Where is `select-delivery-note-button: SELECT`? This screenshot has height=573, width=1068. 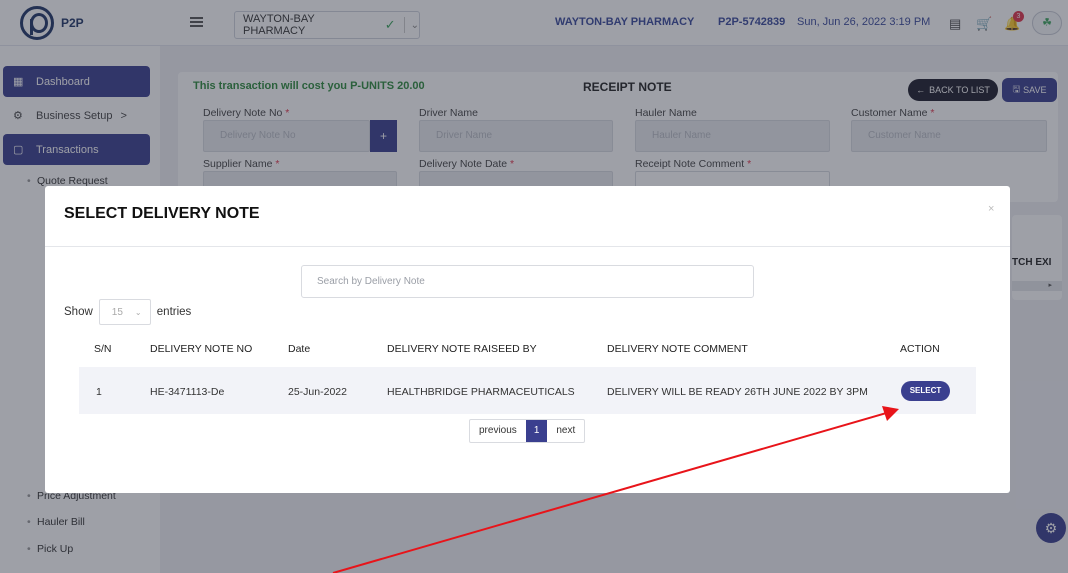 select-delivery-note-button: SELECT is located at coordinates (925, 391).